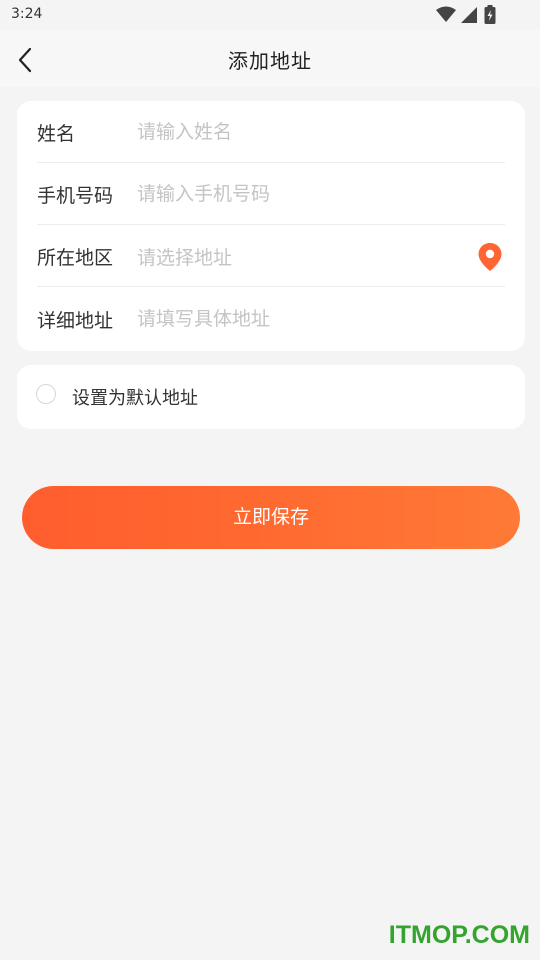  I want to click on battery-icon, so click(490, 14).